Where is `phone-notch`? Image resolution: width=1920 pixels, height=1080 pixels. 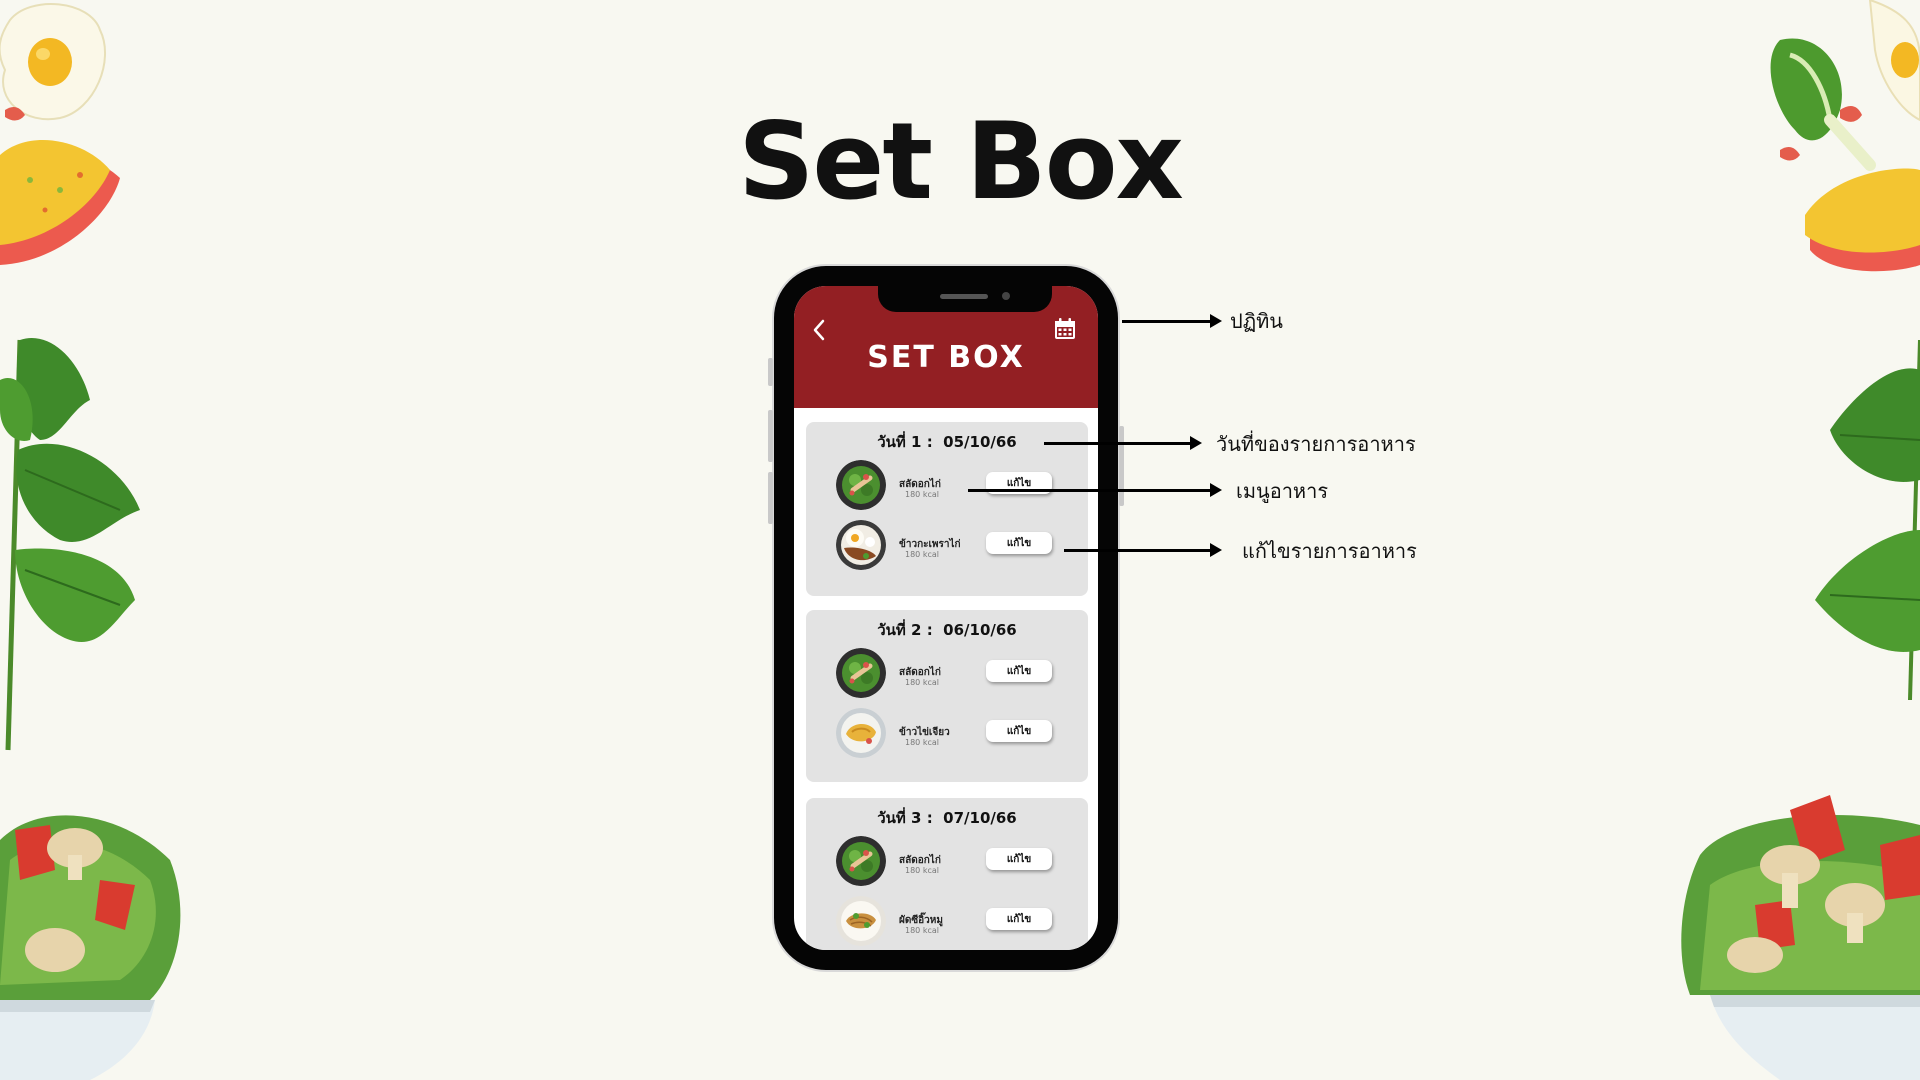 phone-notch is located at coordinates (965, 299).